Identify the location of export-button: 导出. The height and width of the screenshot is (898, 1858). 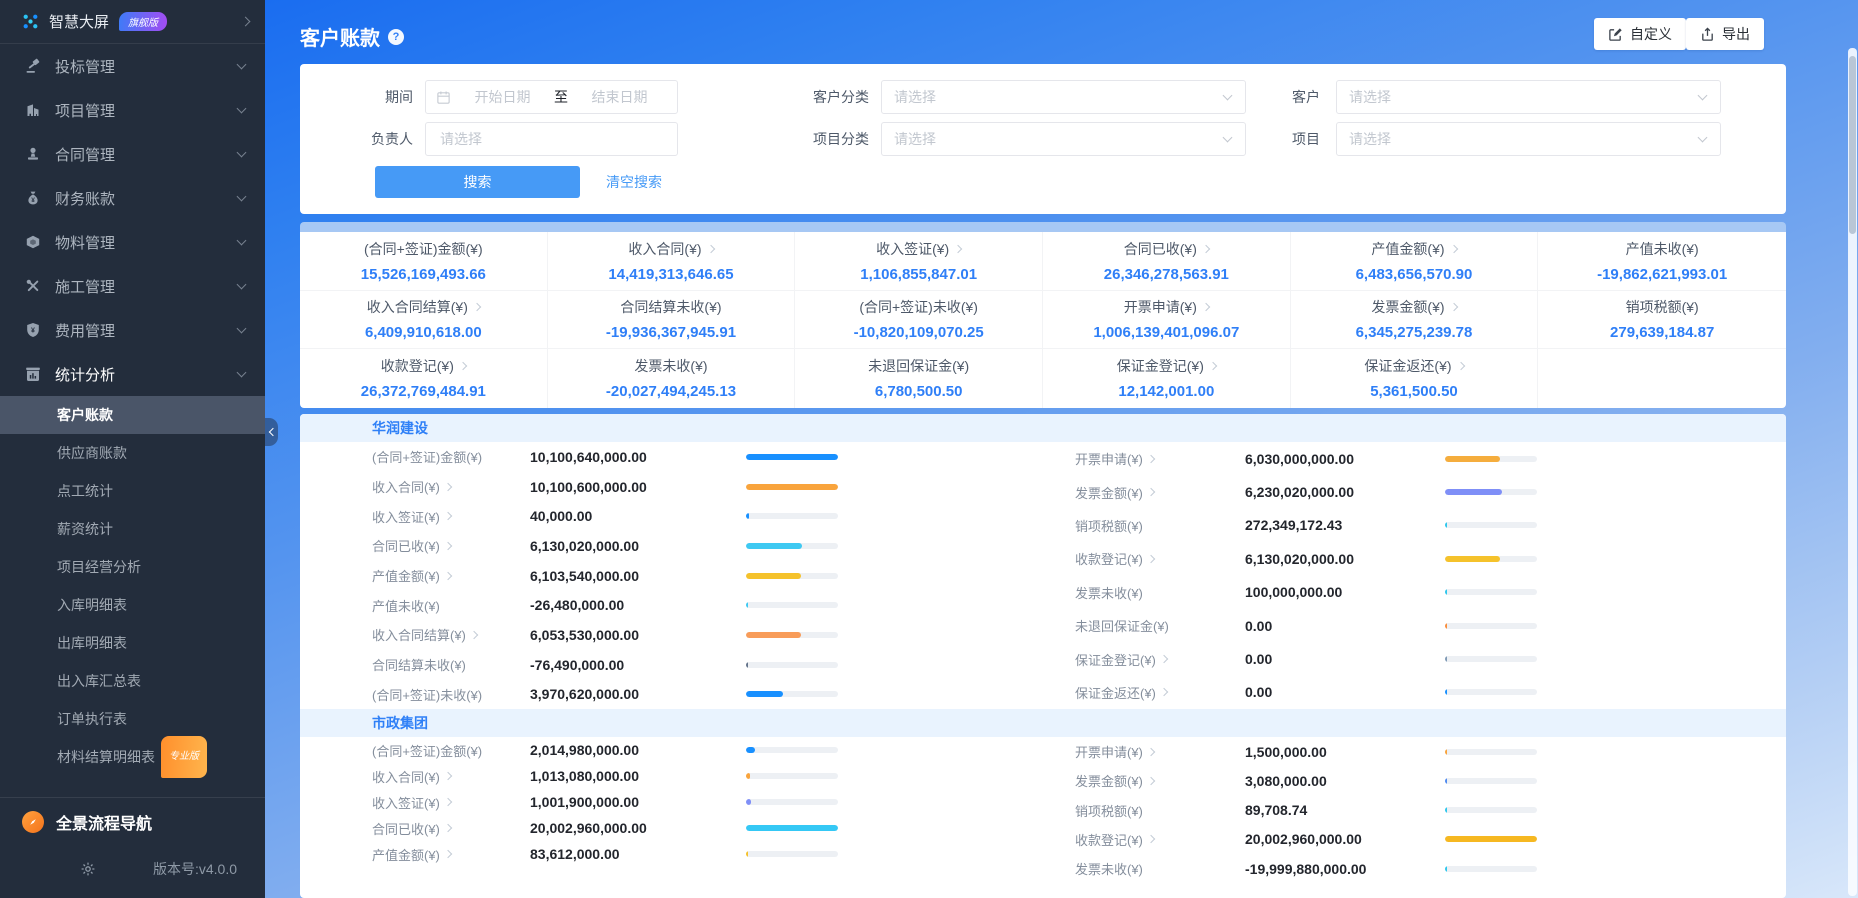
(1725, 34).